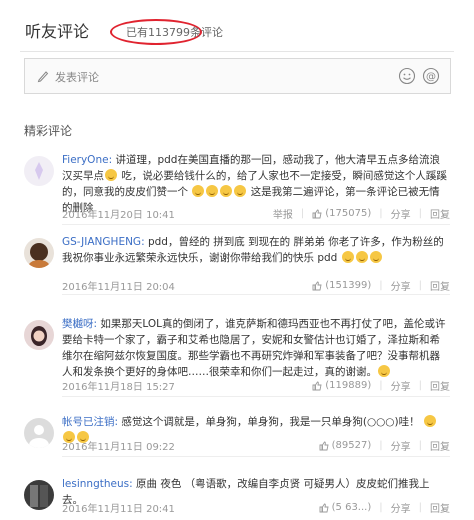  Describe the element at coordinates (351, 445) in the screenshot. I see `like-count: (89527)` at that location.